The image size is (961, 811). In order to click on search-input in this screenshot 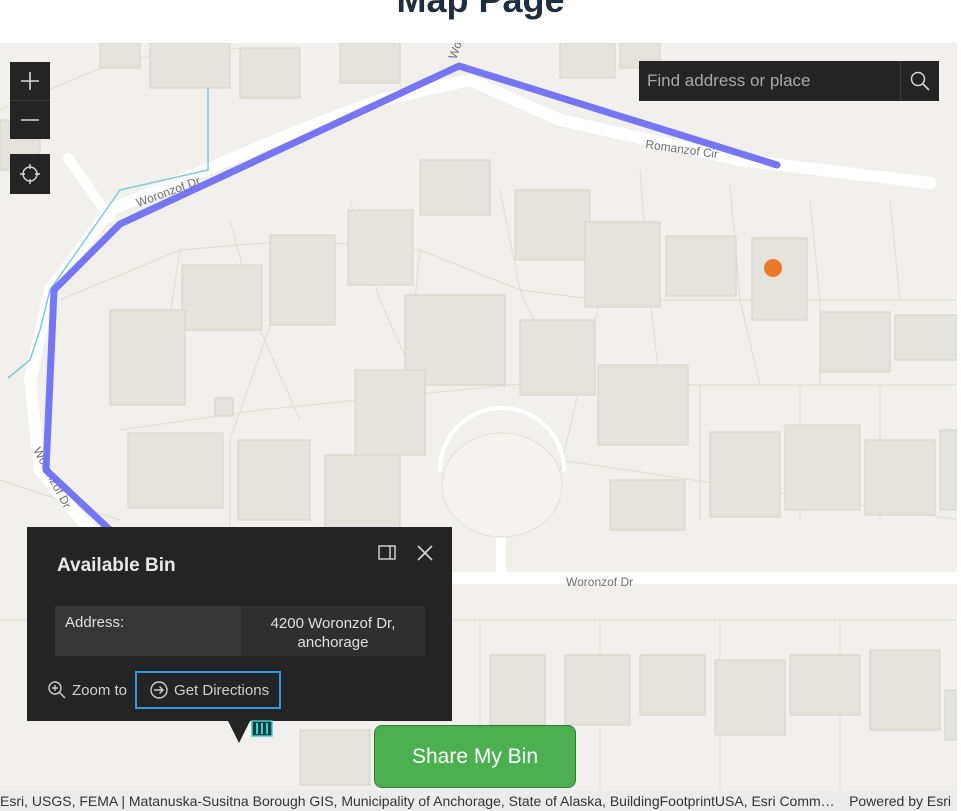, I will do `click(769, 81)`.